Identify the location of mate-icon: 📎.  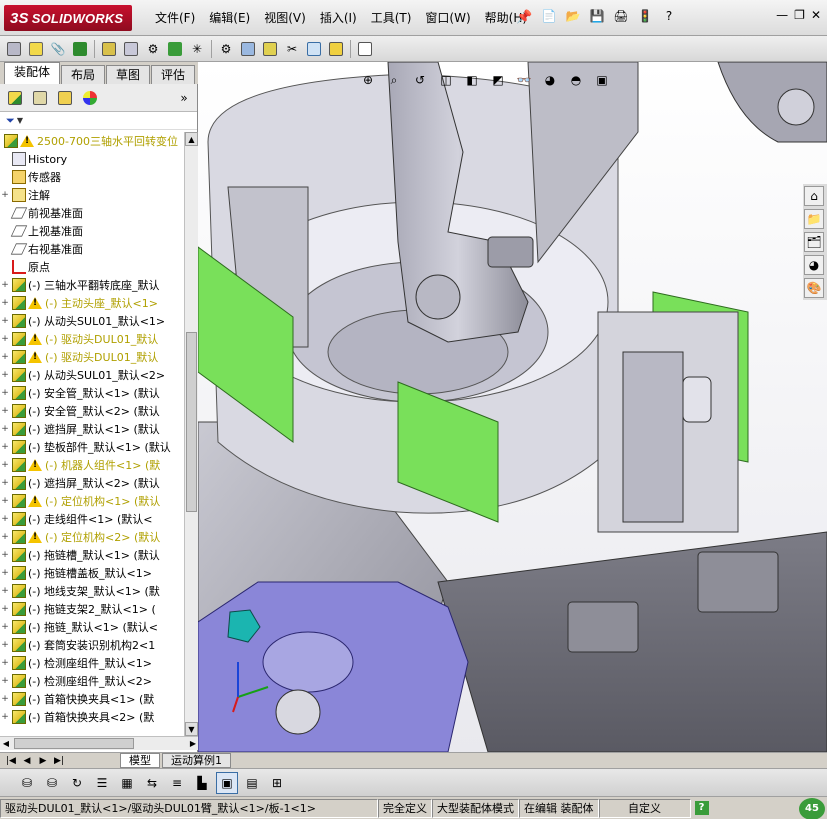
(58, 49).